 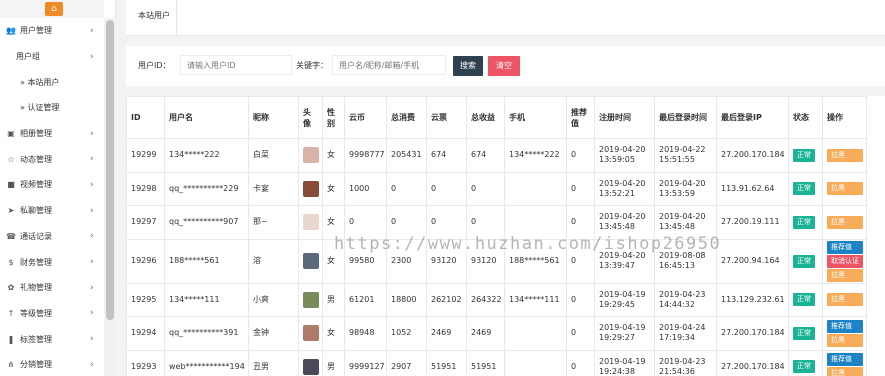 I want to click on sidebar-scrollbar, so click(x=110, y=197).